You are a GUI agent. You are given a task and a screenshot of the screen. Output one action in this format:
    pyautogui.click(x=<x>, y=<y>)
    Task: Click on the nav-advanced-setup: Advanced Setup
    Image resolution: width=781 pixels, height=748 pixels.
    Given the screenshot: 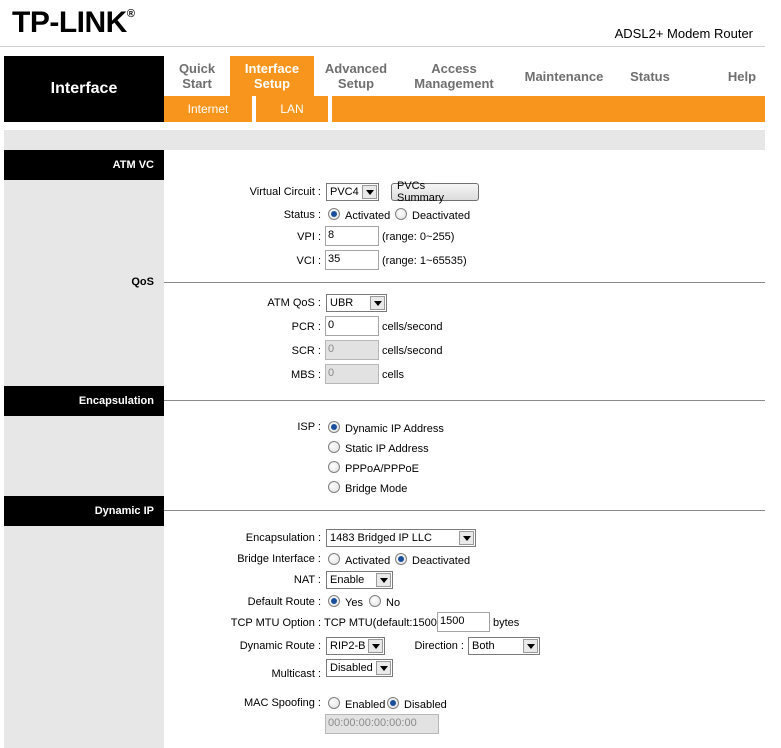 What is the action you would take?
    pyautogui.click(x=356, y=76)
    